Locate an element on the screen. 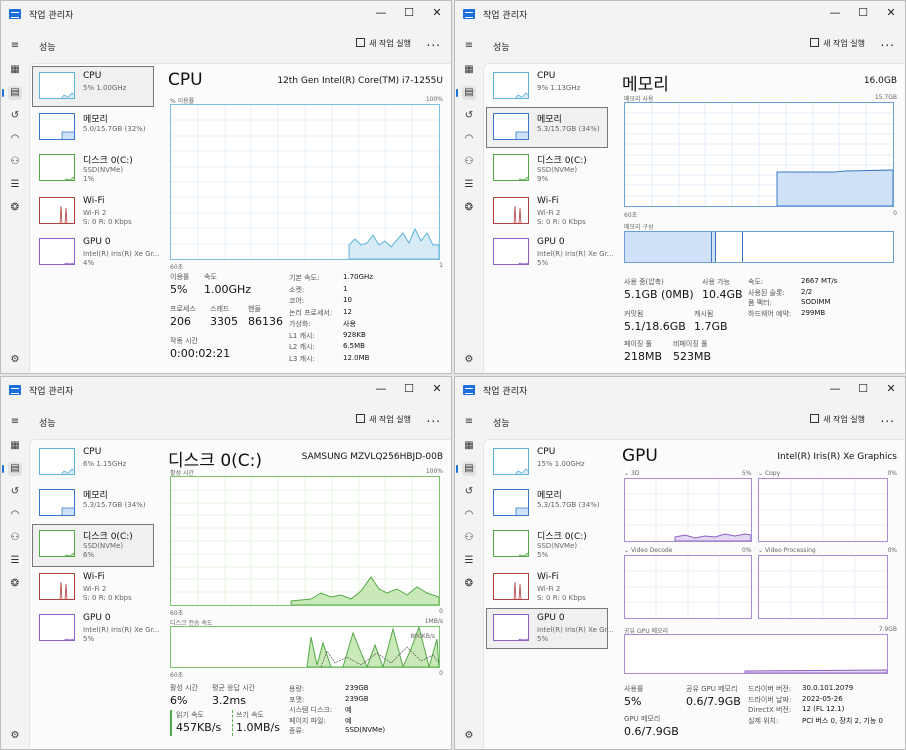 The width and height of the screenshot is (906, 750). new-task-icon is located at coordinates (815, 418).